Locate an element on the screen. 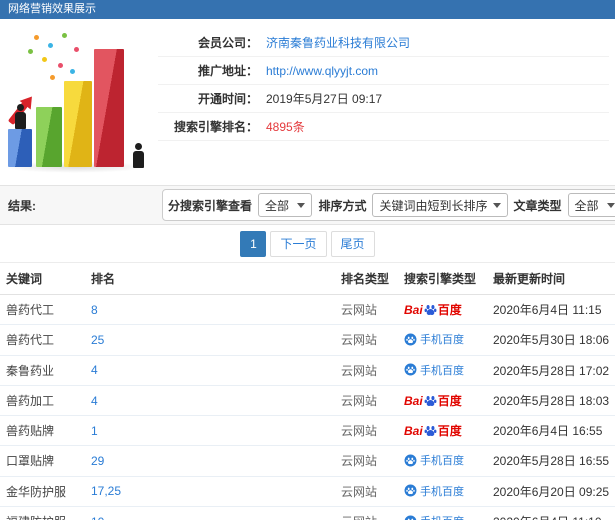  info-row-company: 会员公司： 济南秦鲁药业科技有限公司 is located at coordinates (383, 43).